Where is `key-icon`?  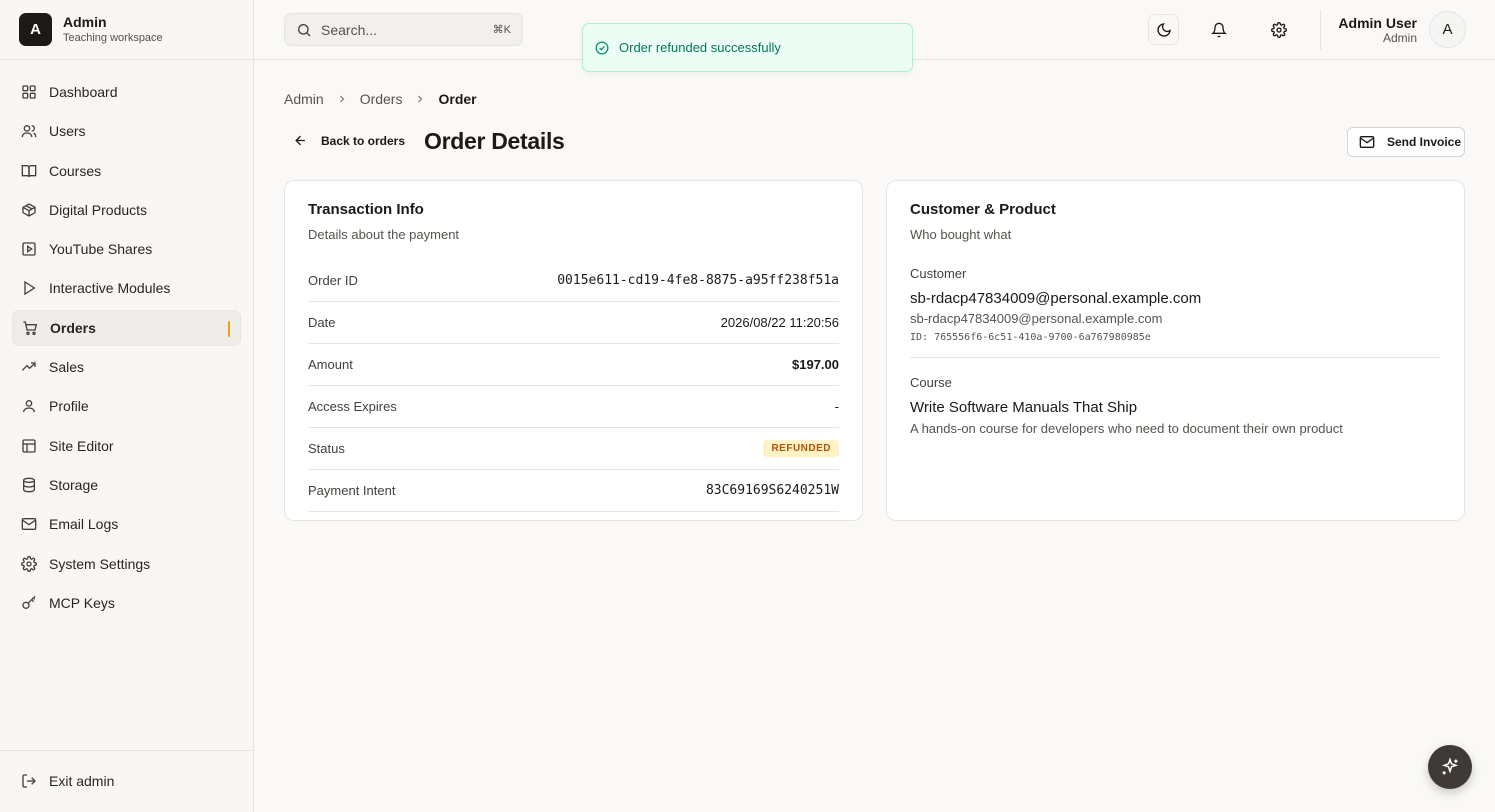
key-icon is located at coordinates (29, 603).